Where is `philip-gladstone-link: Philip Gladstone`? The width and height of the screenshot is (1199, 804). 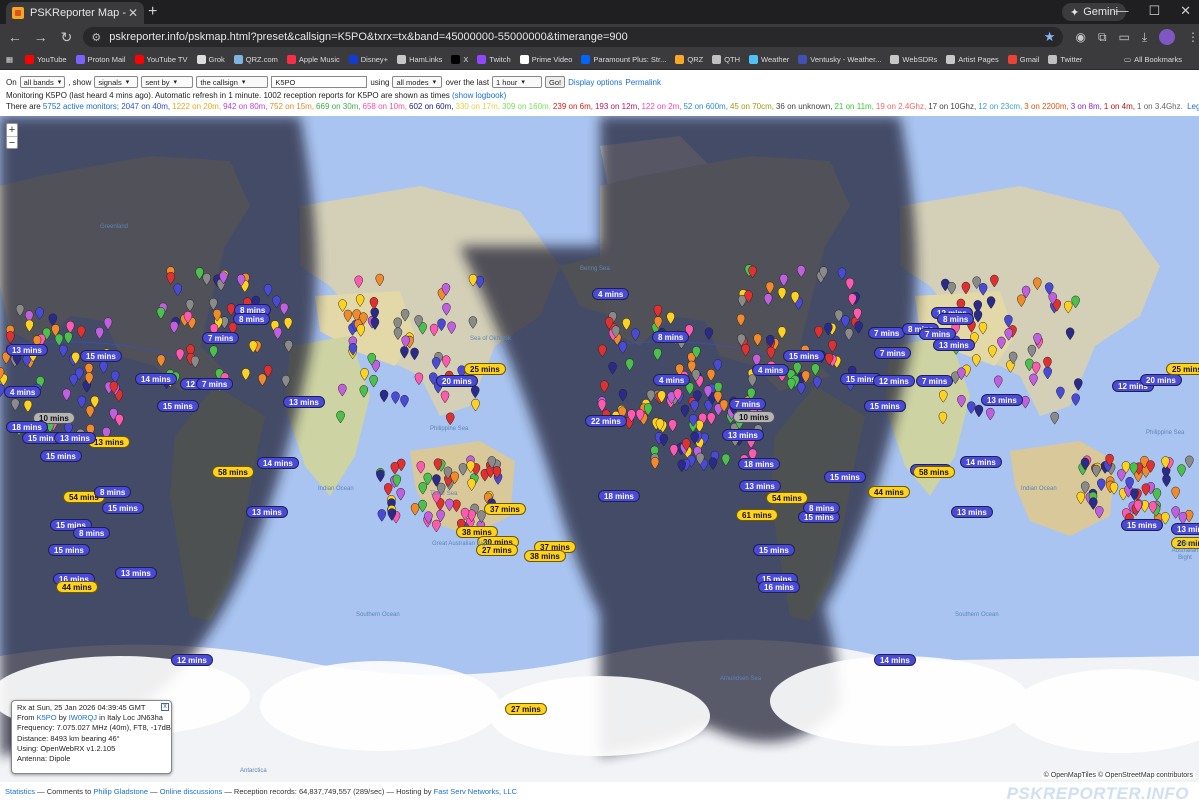
philip-gladstone-link: Philip Gladstone is located at coordinates (120, 791).